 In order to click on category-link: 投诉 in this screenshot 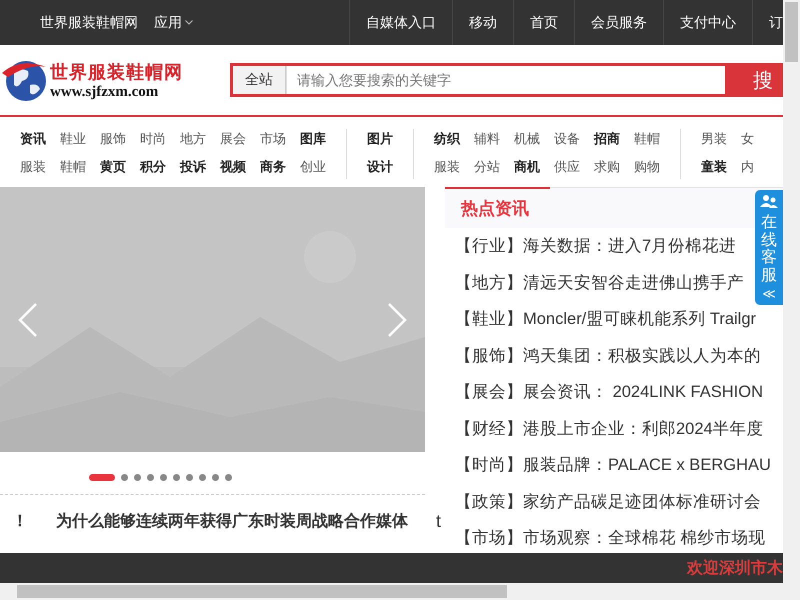, I will do `click(193, 166)`.